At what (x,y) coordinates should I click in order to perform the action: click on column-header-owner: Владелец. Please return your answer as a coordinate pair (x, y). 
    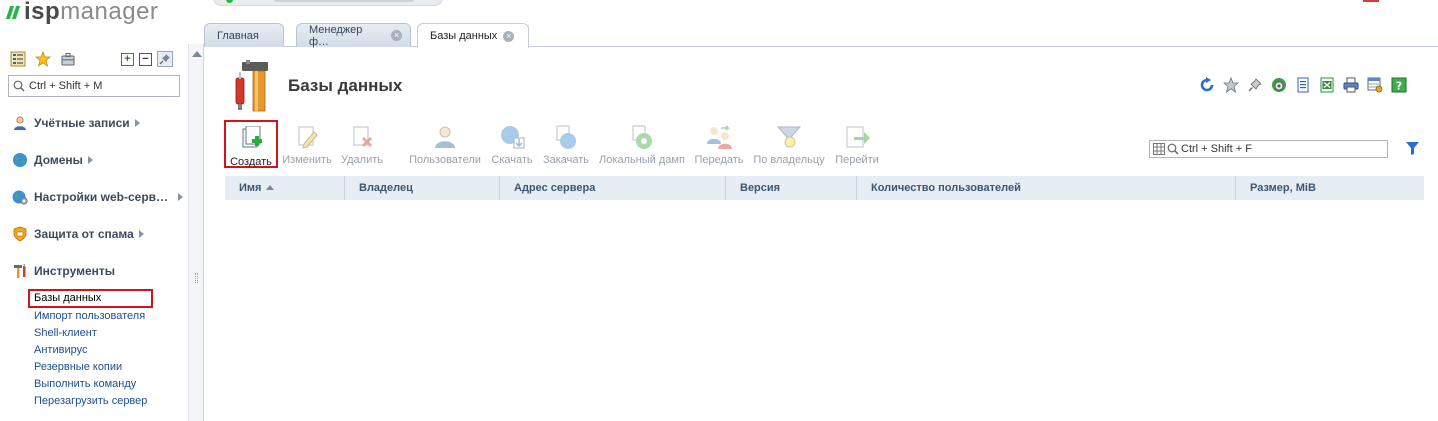
    Looking at the image, I should click on (422, 188).